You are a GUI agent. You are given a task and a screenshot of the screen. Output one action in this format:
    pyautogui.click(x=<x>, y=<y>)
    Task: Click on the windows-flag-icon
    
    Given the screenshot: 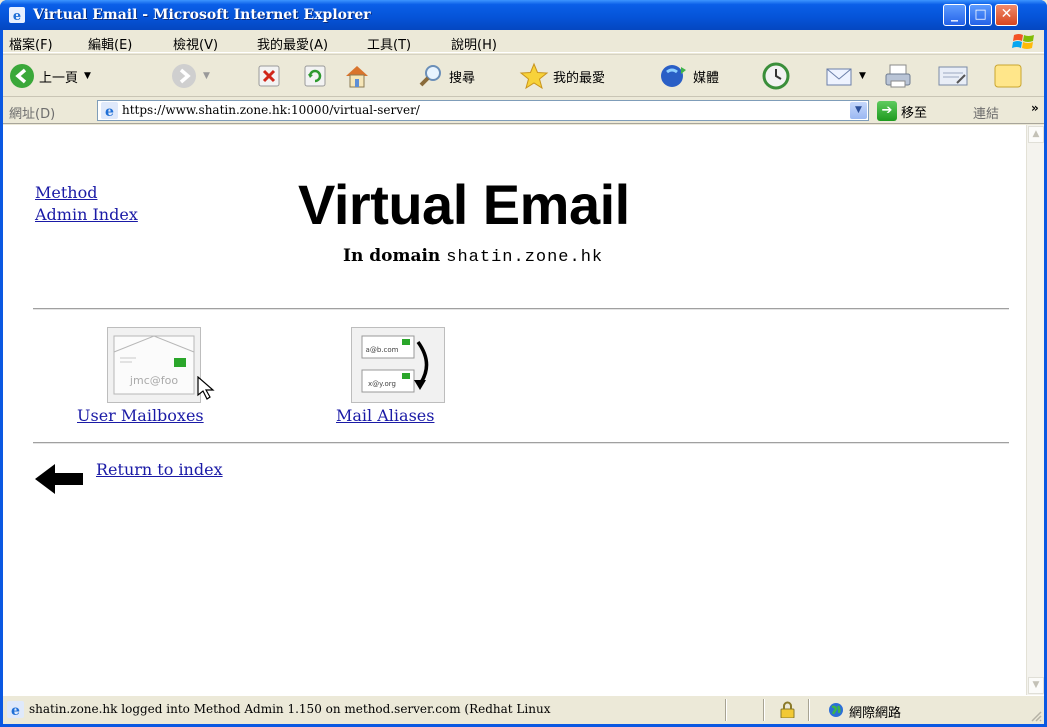 What is the action you would take?
    pyautogui.click(x=1023, y=41)
    